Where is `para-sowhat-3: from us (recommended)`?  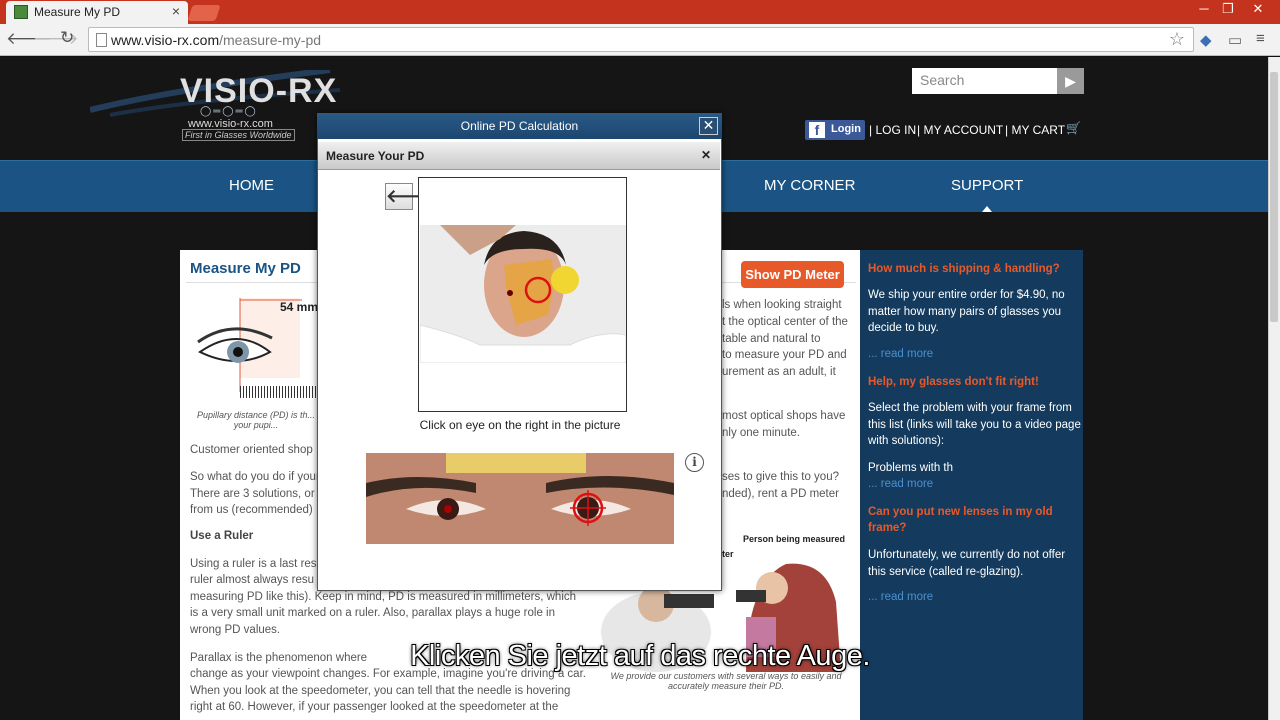
para-sowhat-3: from us (recommended) is located at coordinates (251, 510).